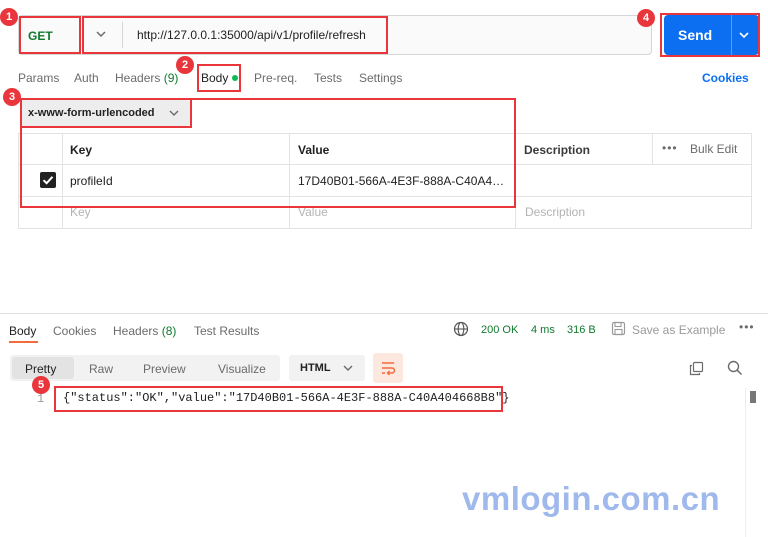 The height and width of the screenshot is (537, 768). I want to click on scrollbar-thumb, so click(753, 397).